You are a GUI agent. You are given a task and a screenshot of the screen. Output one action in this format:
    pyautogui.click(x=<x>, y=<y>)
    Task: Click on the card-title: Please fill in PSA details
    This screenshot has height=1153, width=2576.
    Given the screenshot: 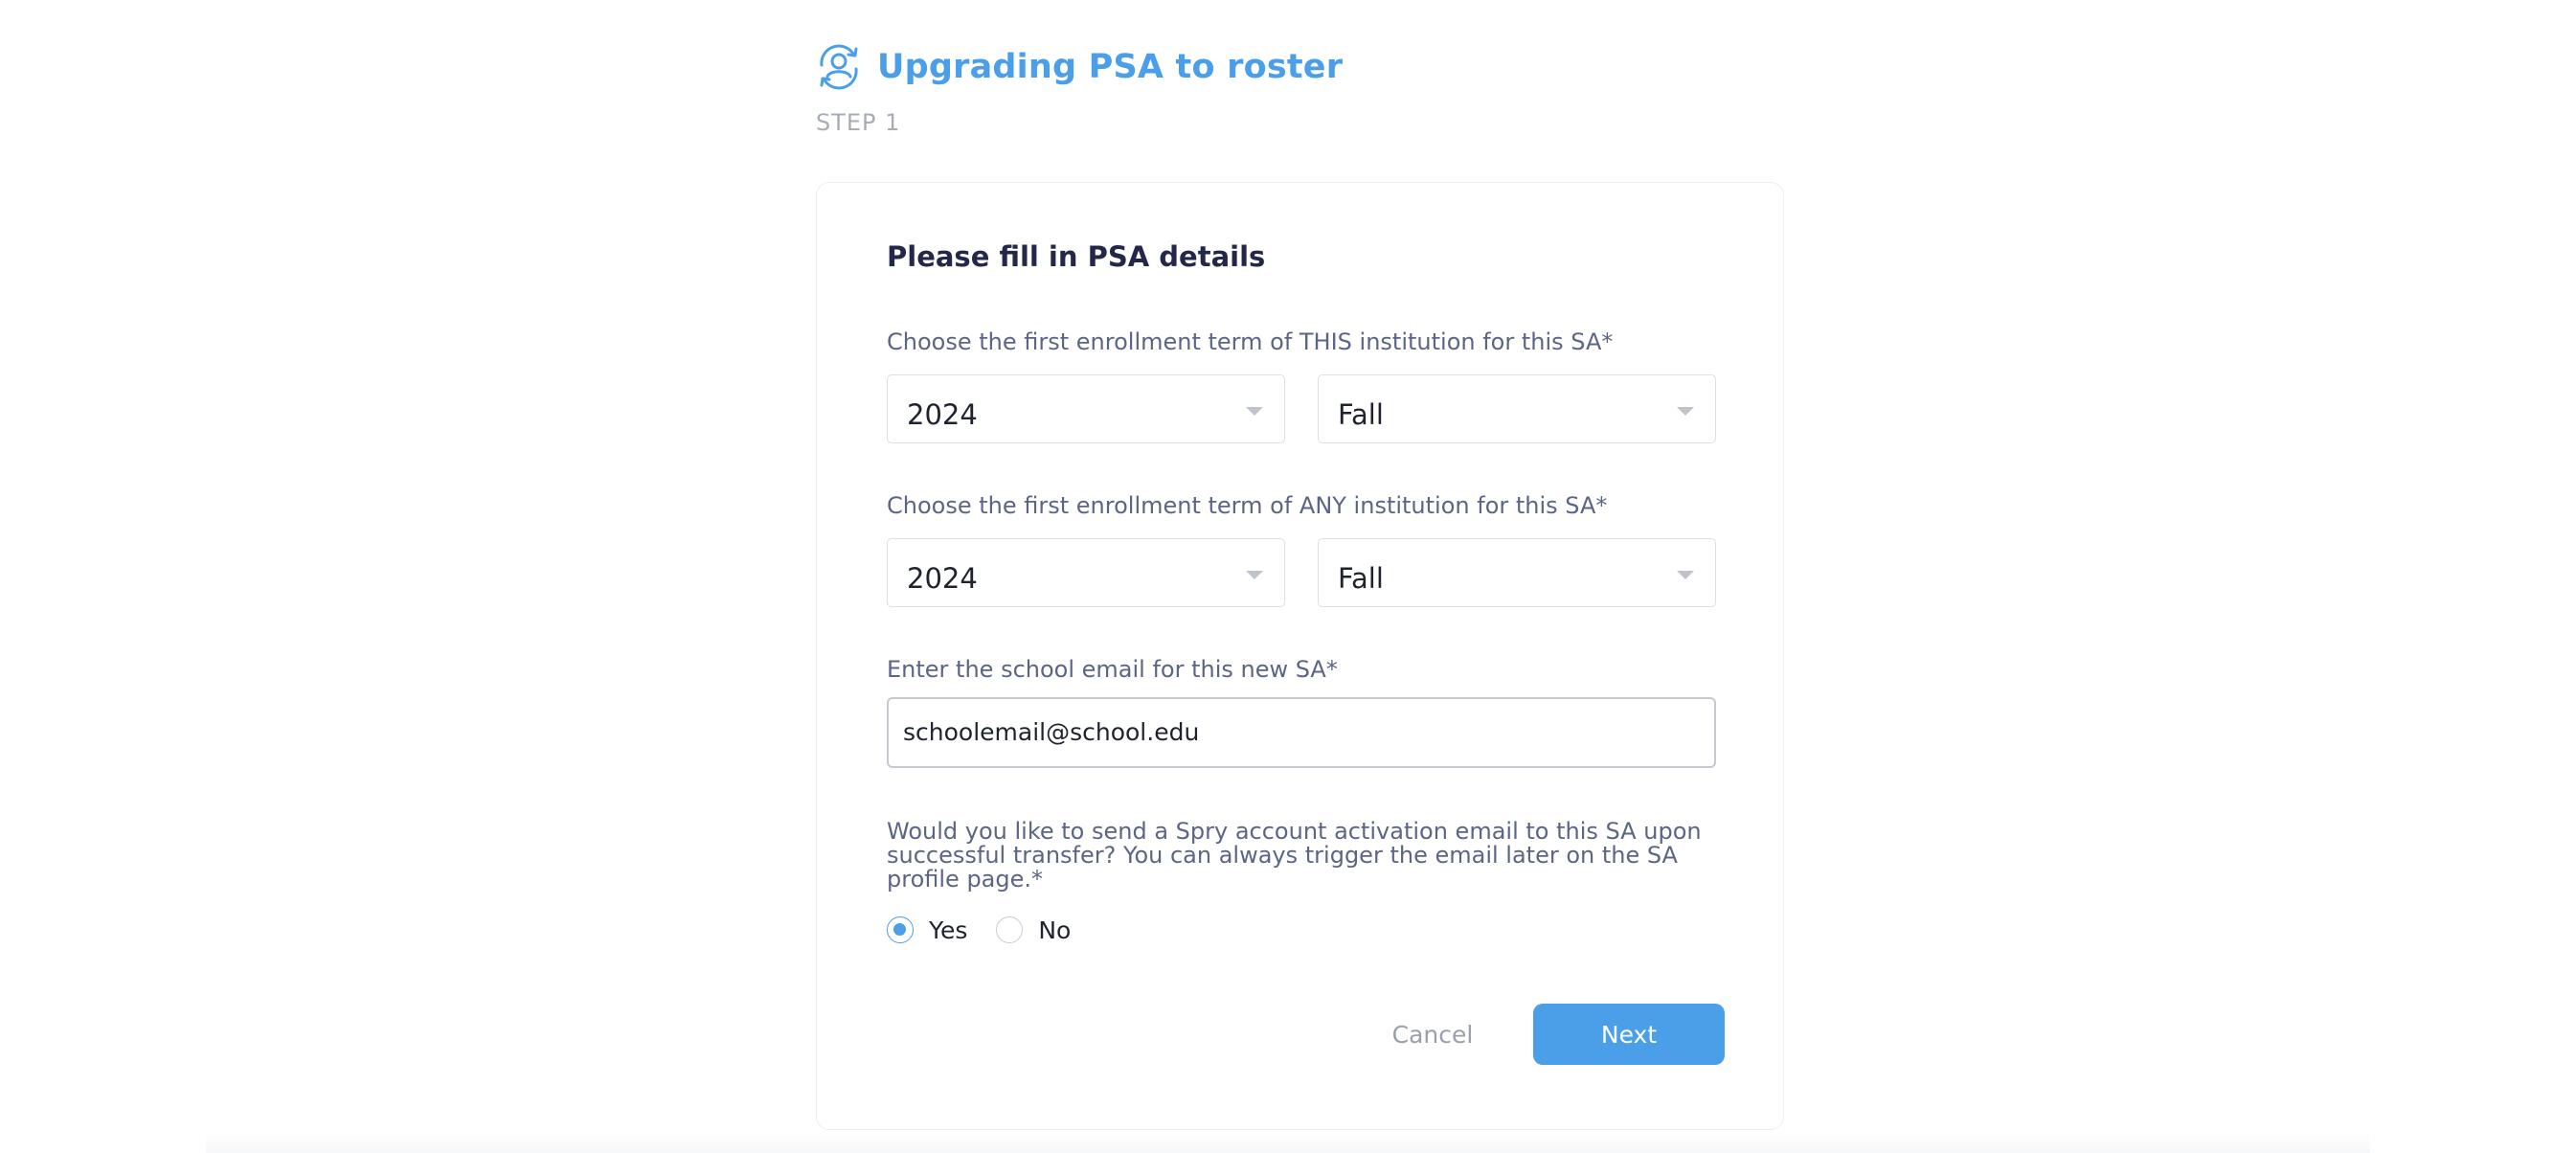 What is the action you would take?
    pyautogui.click(x=1076, y=256)
    